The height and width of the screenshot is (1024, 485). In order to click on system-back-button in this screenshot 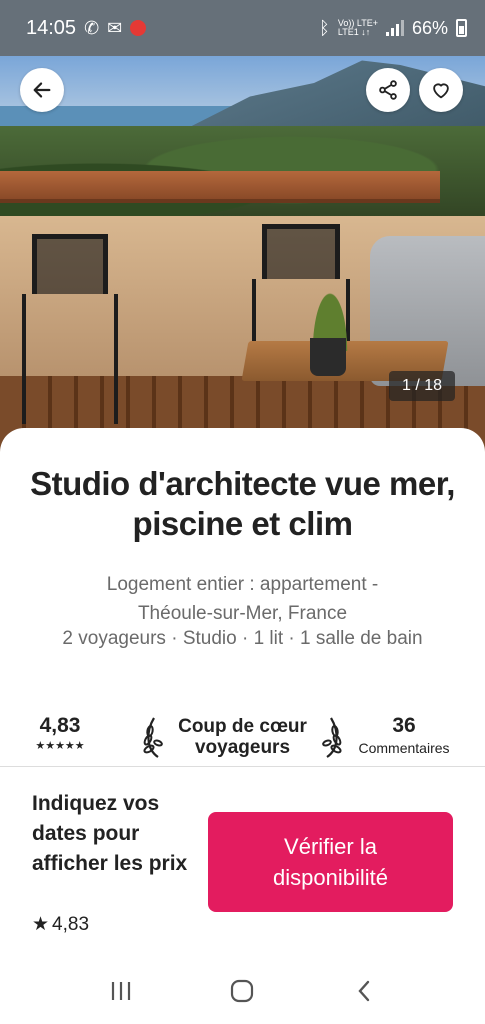, I will do `click(364, 991)`.